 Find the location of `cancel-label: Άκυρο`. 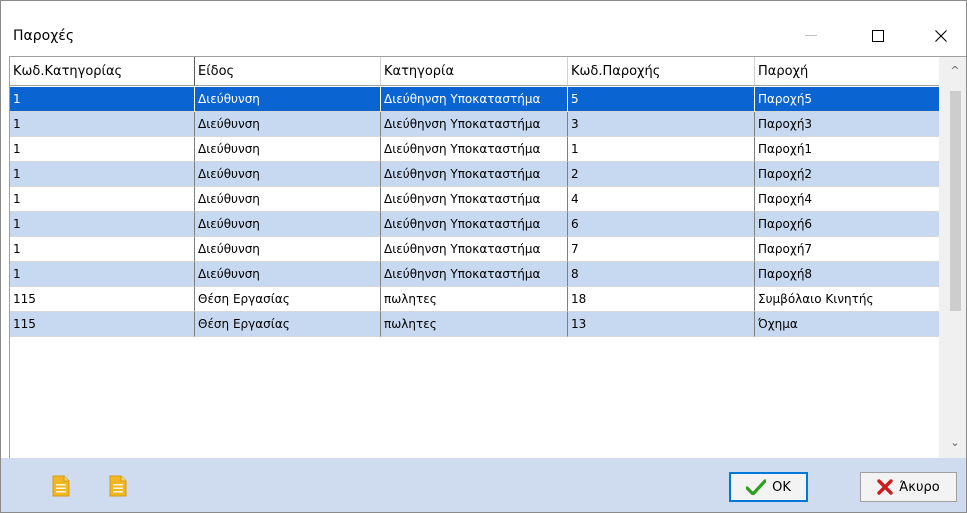

cancel-label: Άκυρο is located at coordinates (919, 487).